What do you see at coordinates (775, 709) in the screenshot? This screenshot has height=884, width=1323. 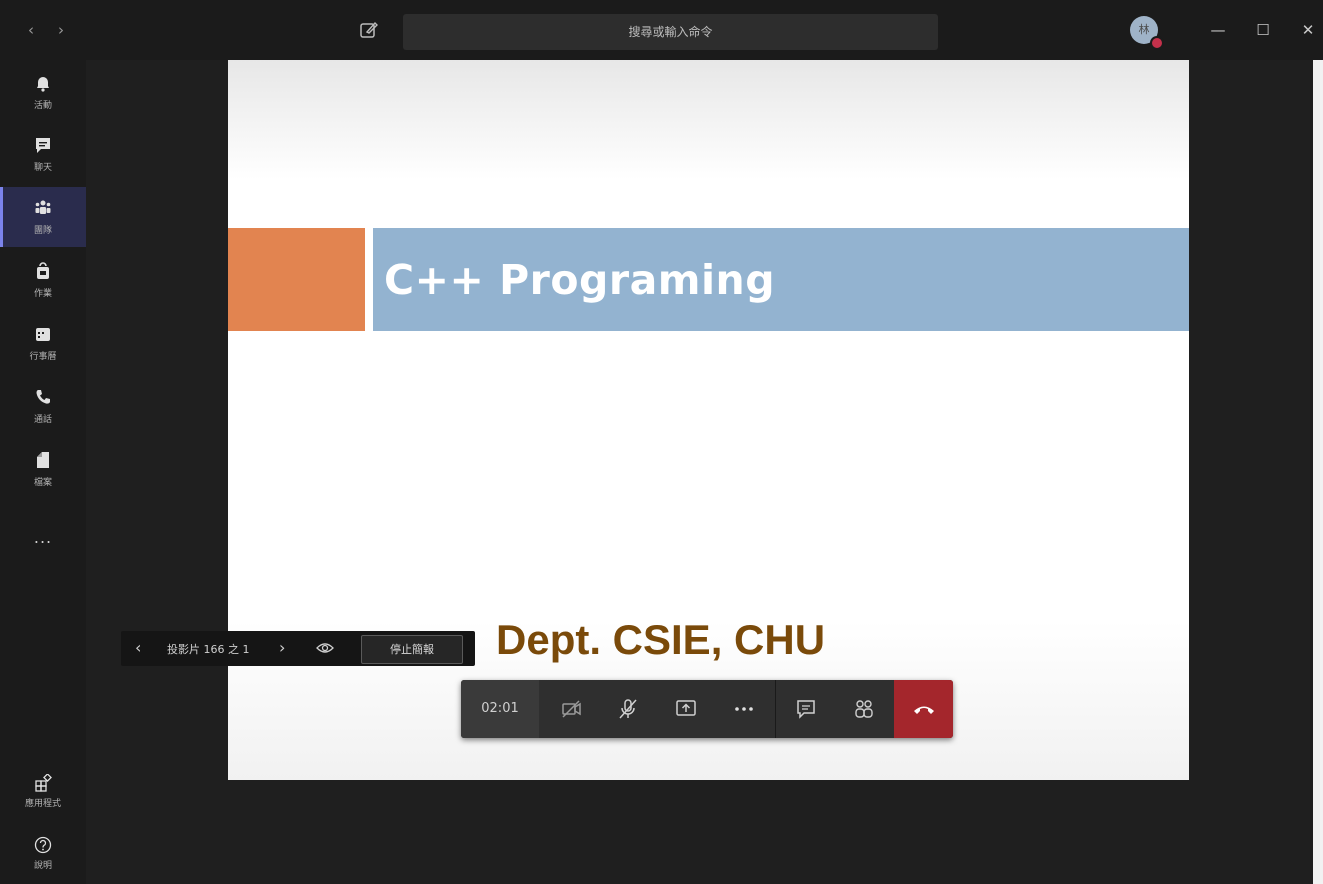 I see `toolbar-divider` at bounding box center [775, 709].